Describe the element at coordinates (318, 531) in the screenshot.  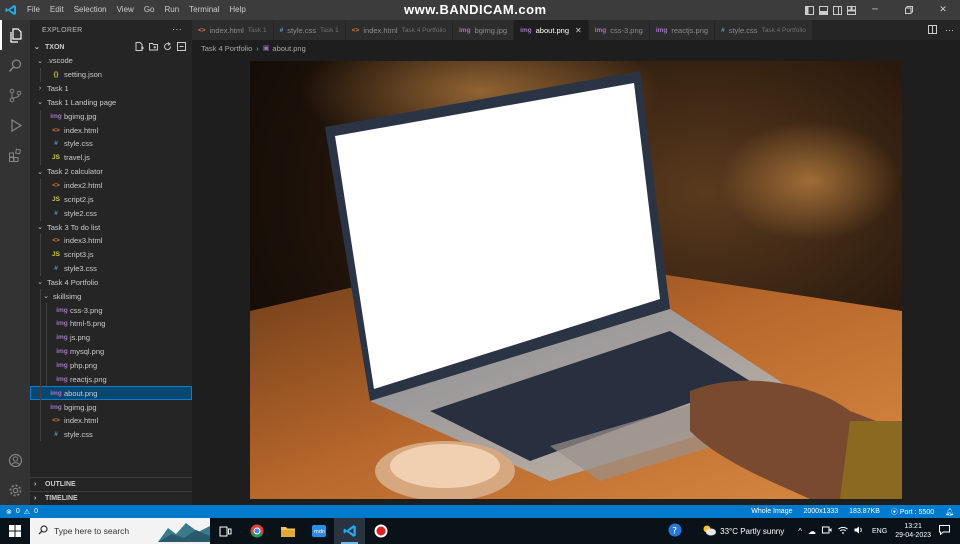
I see `snip-tool-icon: mdn` at that location.